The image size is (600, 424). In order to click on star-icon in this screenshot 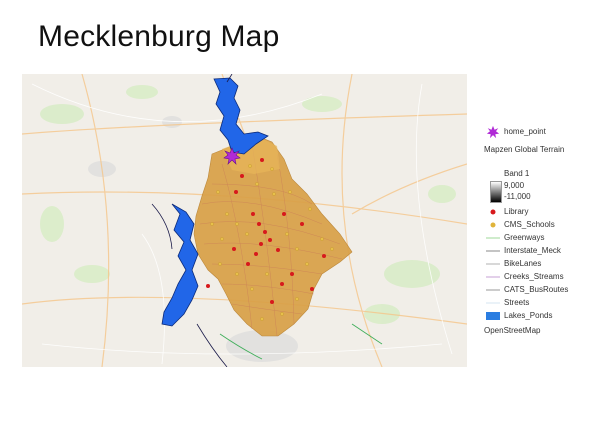, I will do `click(493, 131)`.